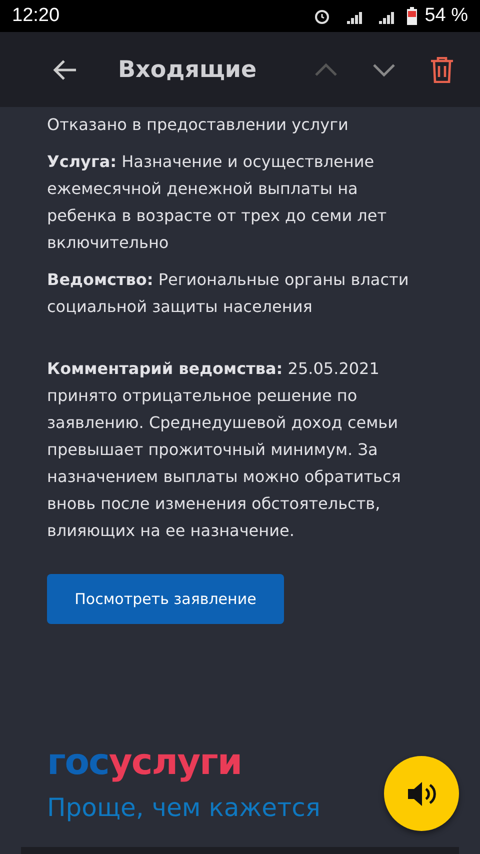 This screenshot has width=480, height=854. Describe the element at coordinates (145, 762) in the screenshot. I see `logo: госуслуги` at that location.